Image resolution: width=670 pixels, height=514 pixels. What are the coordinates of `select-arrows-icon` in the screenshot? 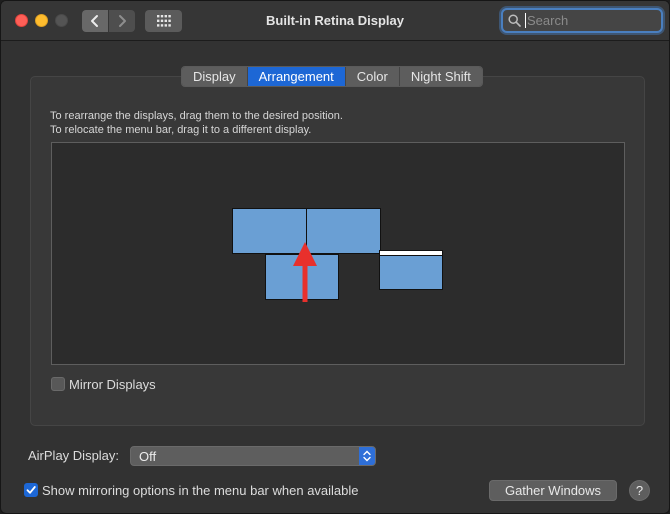 It's located at (367, 456).